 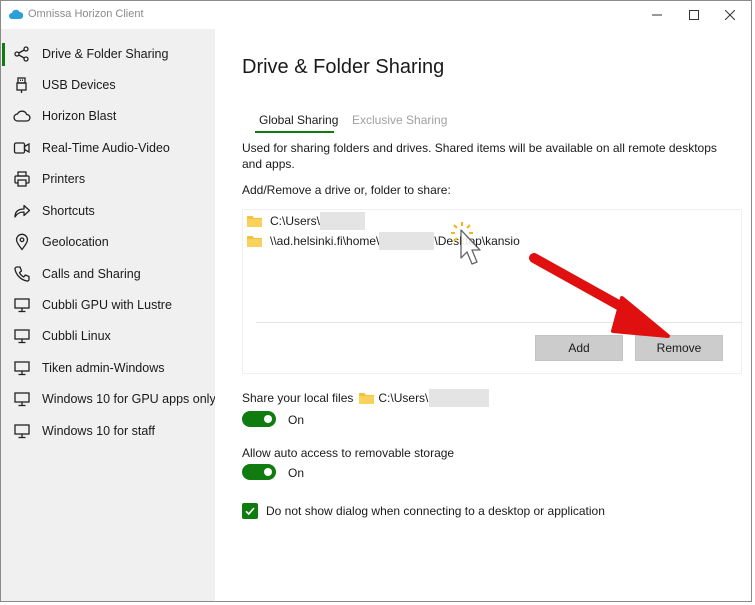 I want to click on title-bar: Omnissa Horizon Client, so click(x=376, y=15).